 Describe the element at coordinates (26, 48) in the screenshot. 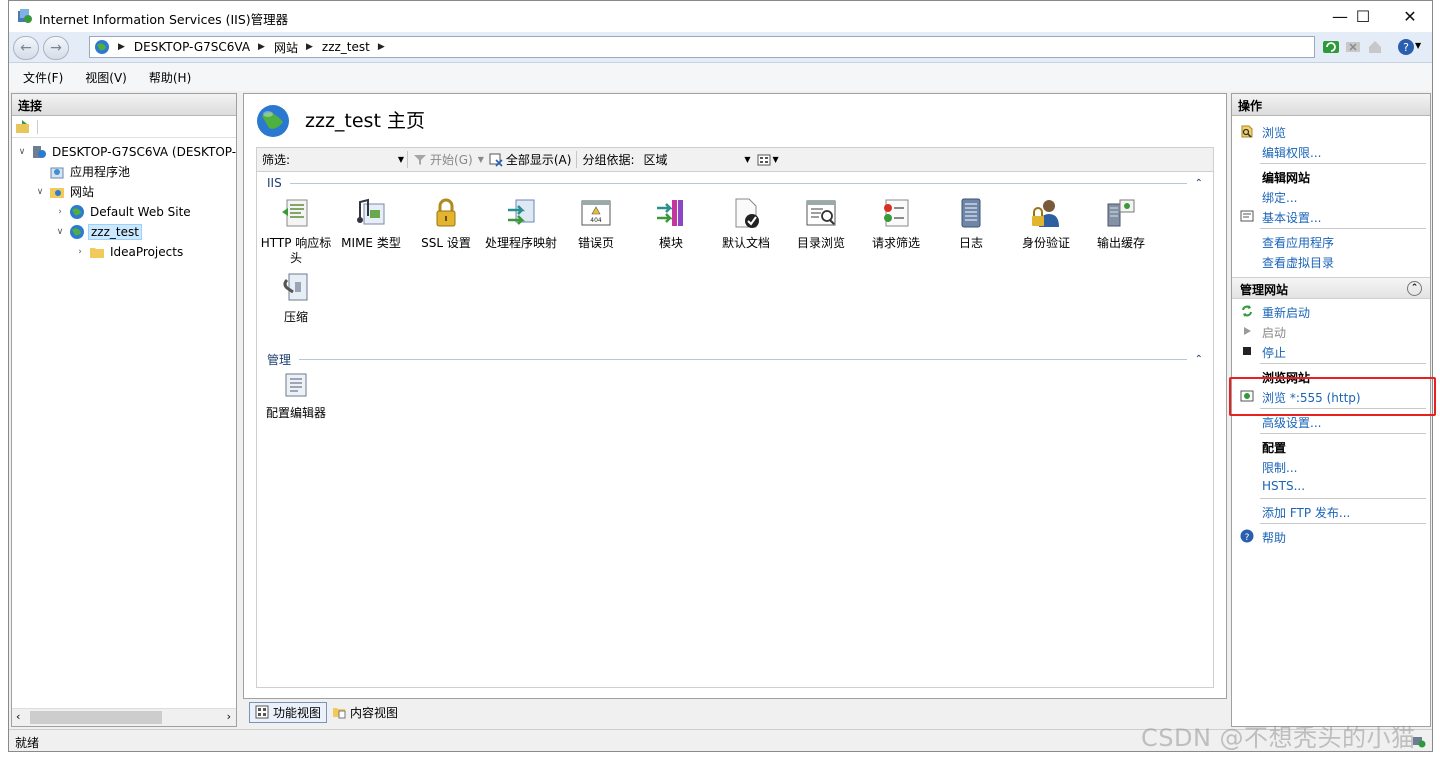

I see `back-button: ←` at that location.